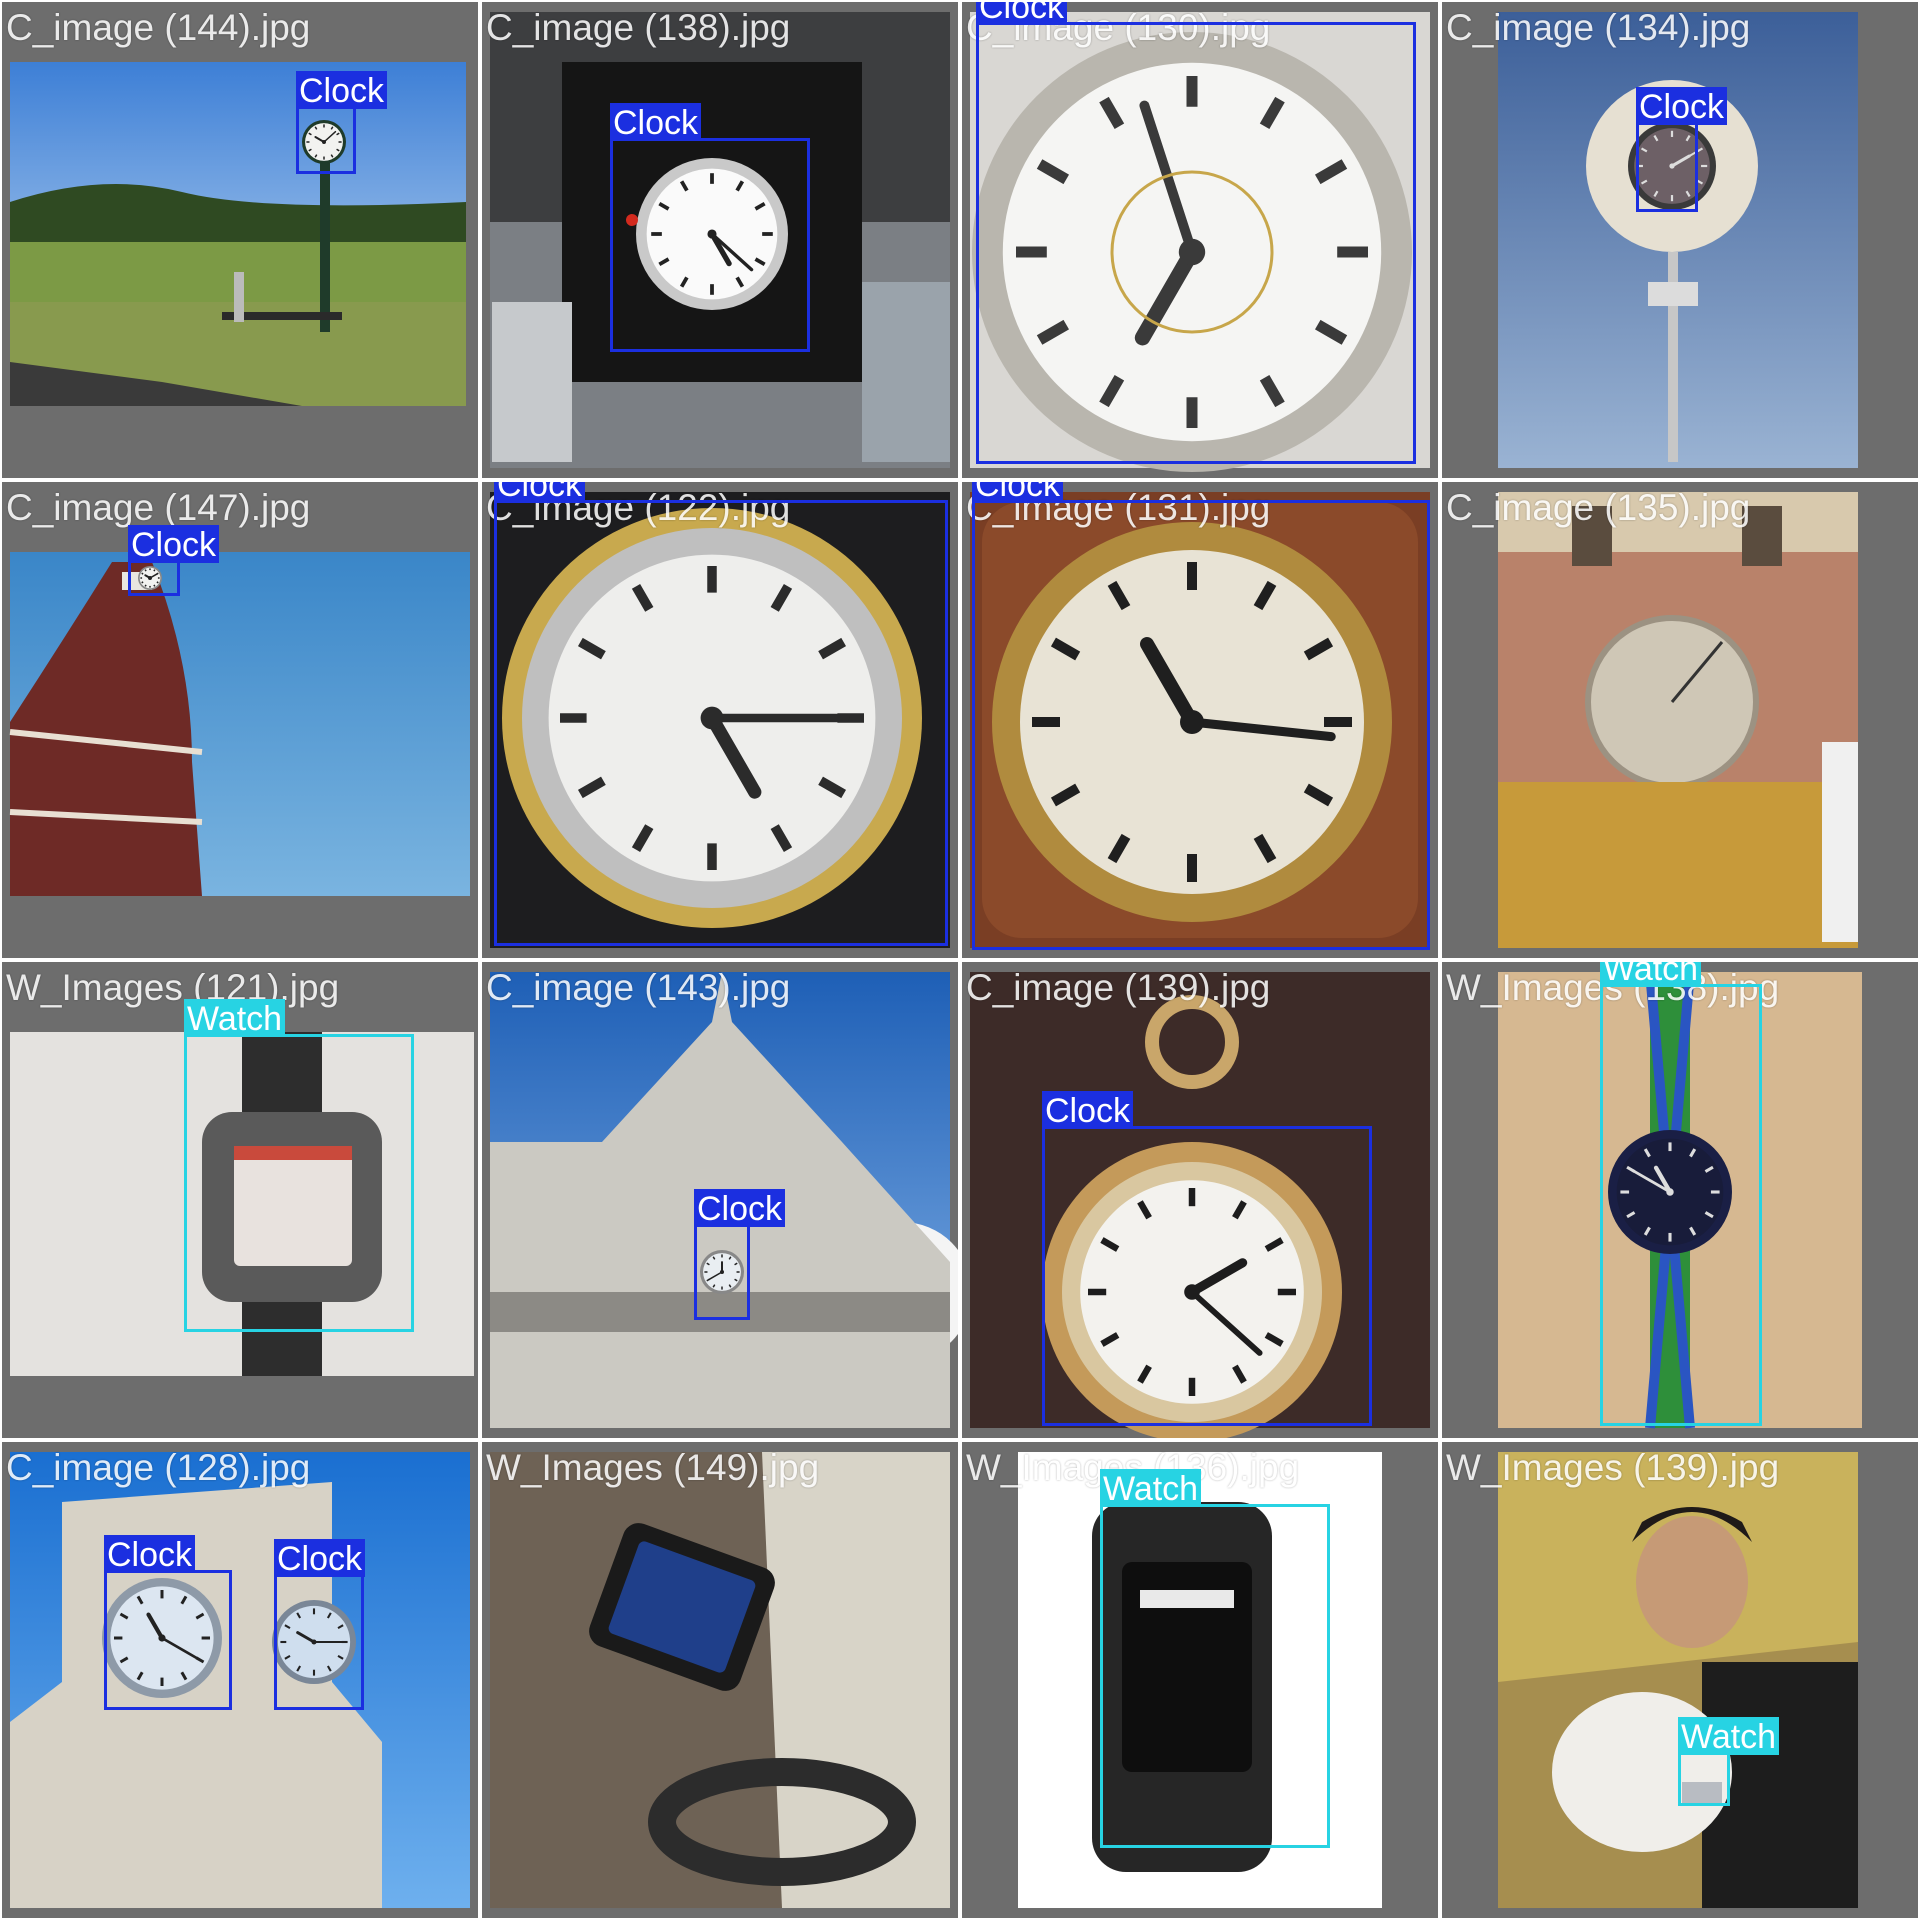 The height and width of the screenshot is (1920, 1920). I want to click on image-filename: C_image (138).jpg, so click(638, 27).